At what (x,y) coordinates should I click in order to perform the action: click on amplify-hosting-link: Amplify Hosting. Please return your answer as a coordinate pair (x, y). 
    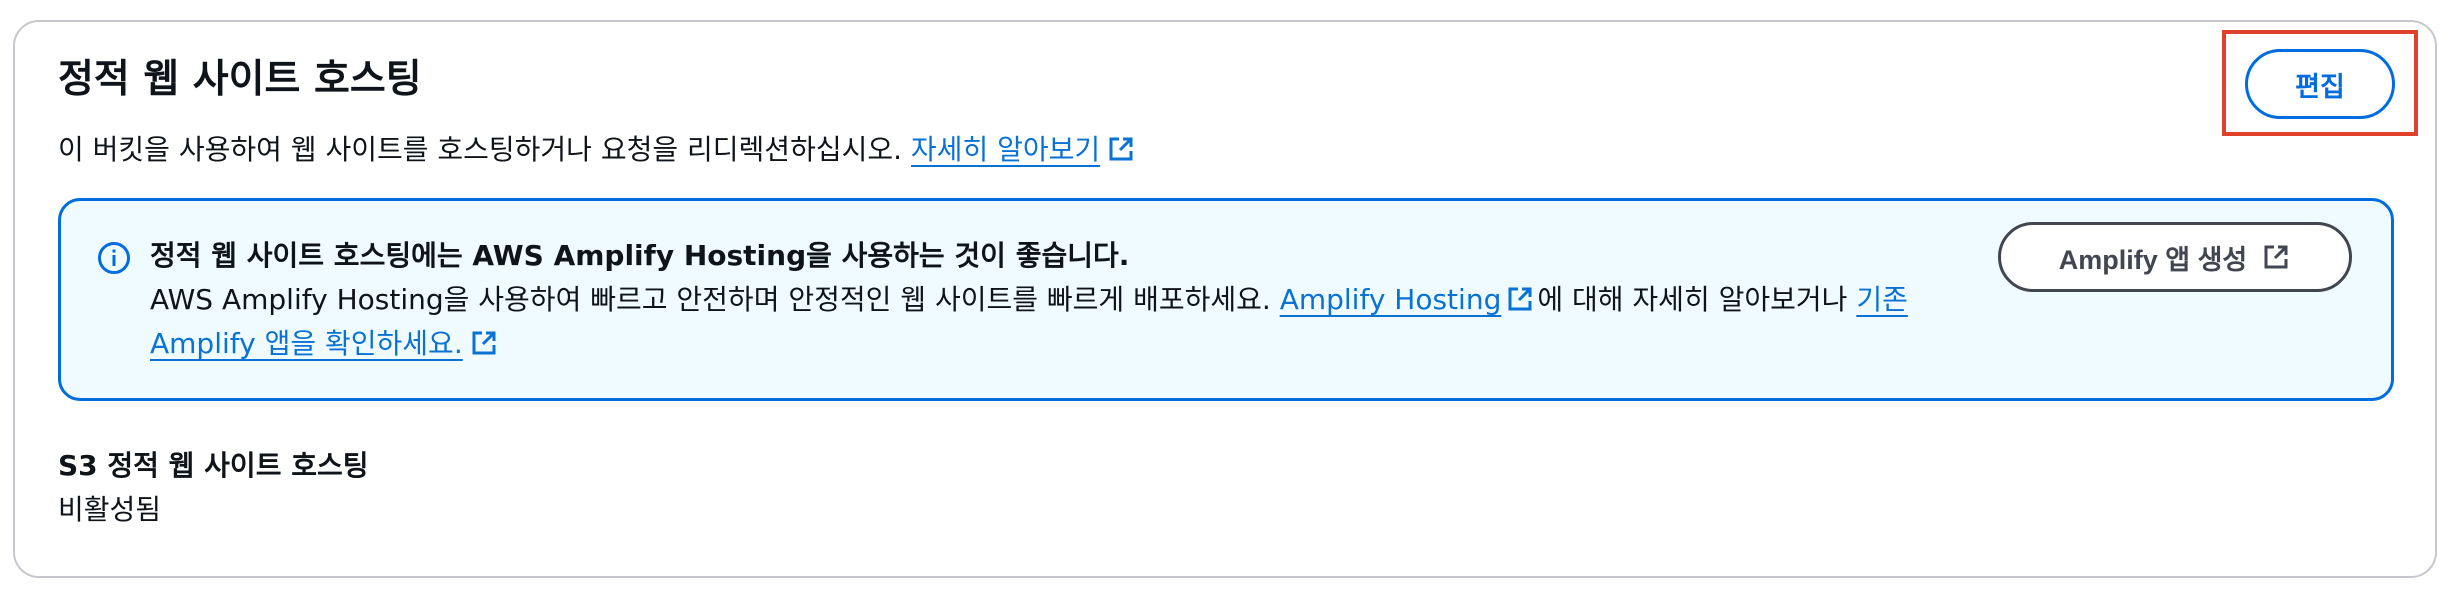
    Looking at the image, I should click on (1391, 299).